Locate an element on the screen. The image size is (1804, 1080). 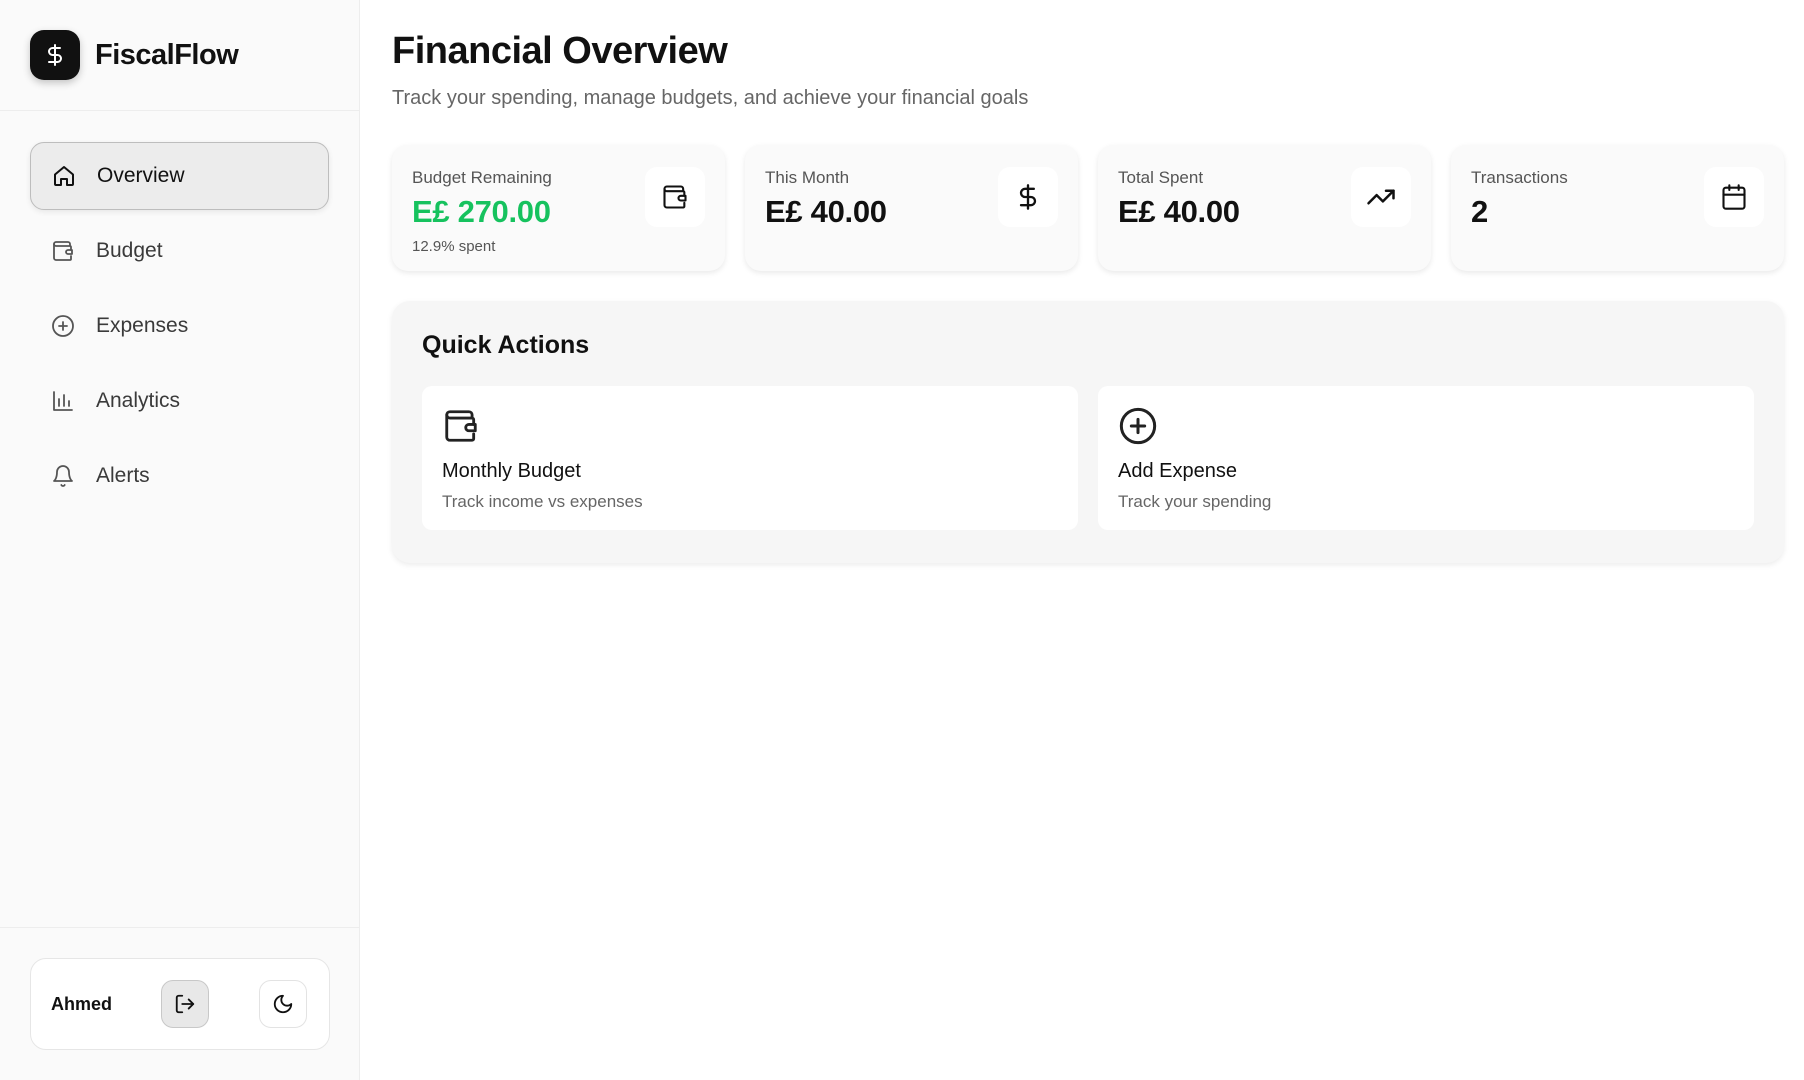
sidebar-item-alerts: Alerts is located at coordinates (179, 476).